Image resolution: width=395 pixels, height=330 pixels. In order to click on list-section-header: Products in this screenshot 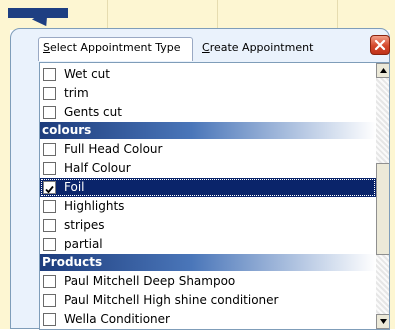, I will do `click(208, 262)`.